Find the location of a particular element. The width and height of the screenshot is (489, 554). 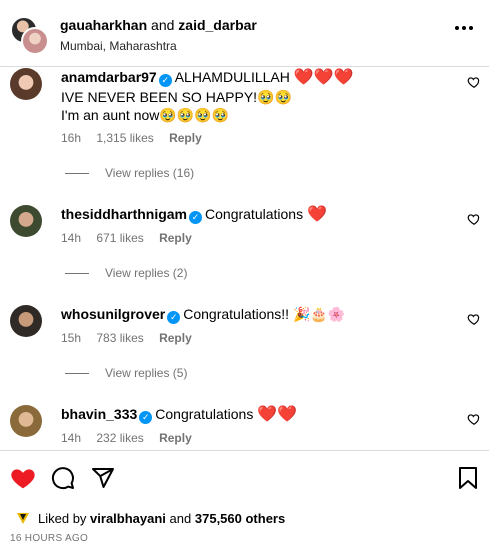

comment-username: thesiddharthnigam is located at coordinates (124, 214).